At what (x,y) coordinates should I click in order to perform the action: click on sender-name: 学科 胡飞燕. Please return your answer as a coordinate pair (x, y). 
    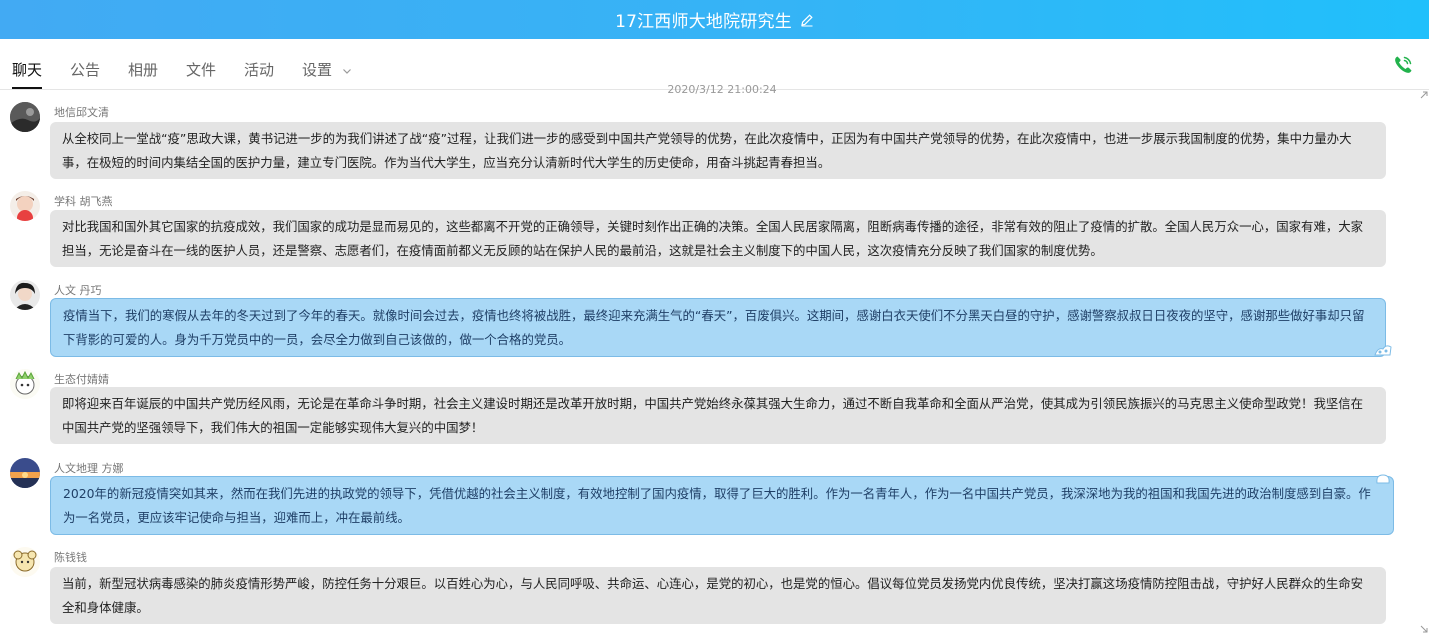
    Looking at the image, I should click on (83, 201).